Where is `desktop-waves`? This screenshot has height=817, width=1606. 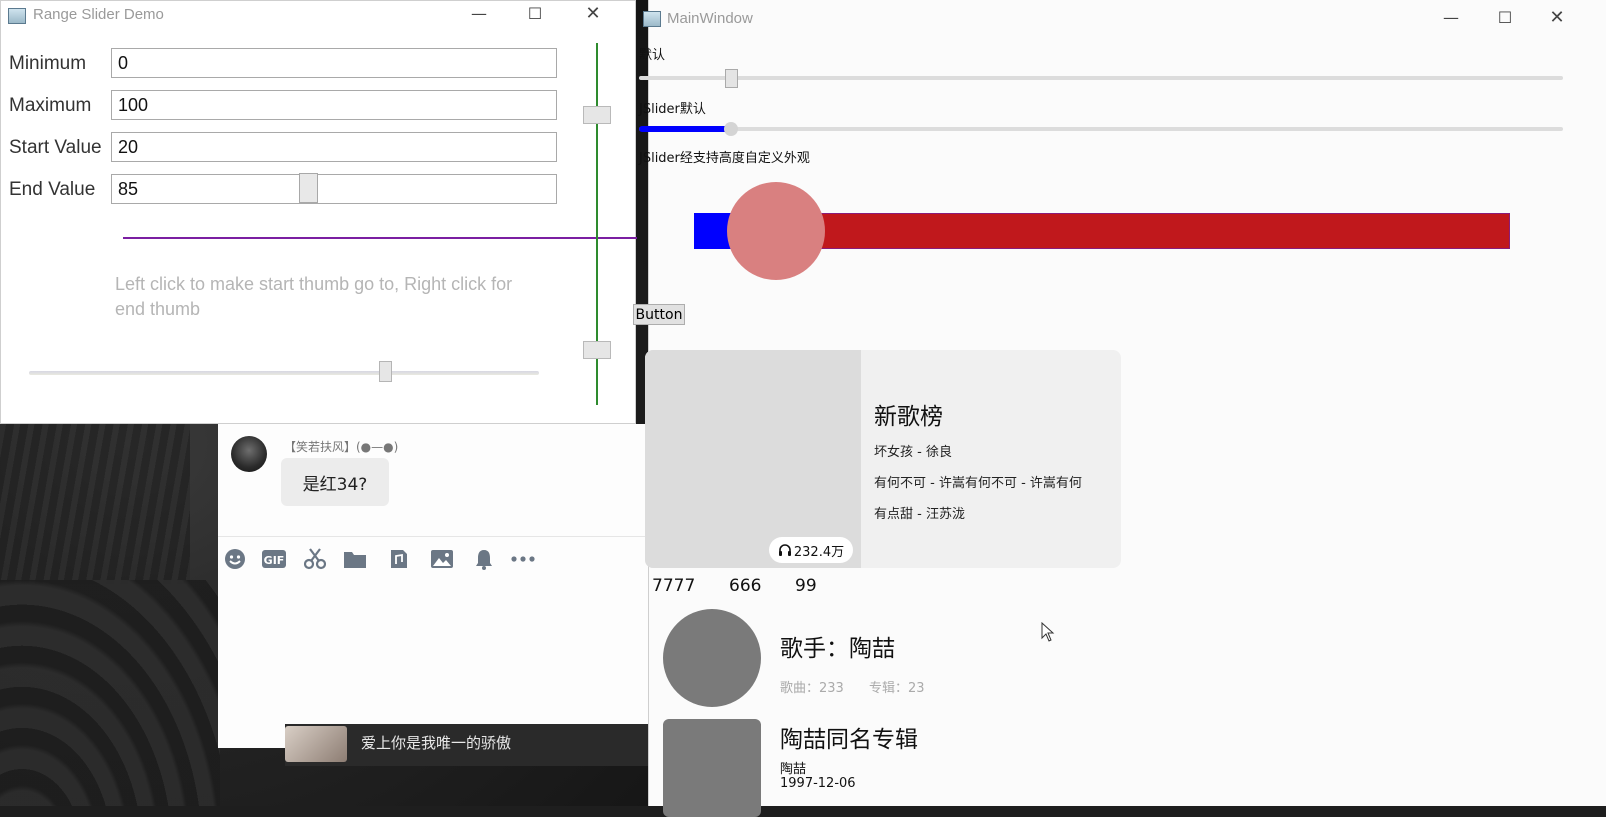
desktop-waves is located at coordinates (110, 693).